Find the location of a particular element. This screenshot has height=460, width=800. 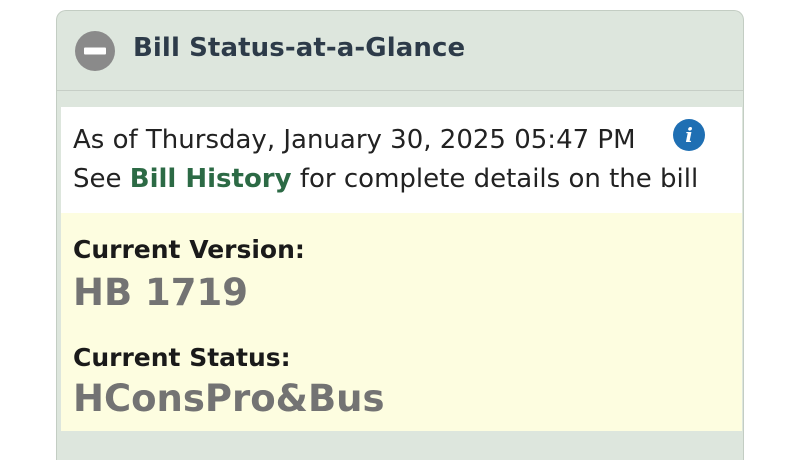

bill-history-link: Bill History is located at coordinates (211, 179).